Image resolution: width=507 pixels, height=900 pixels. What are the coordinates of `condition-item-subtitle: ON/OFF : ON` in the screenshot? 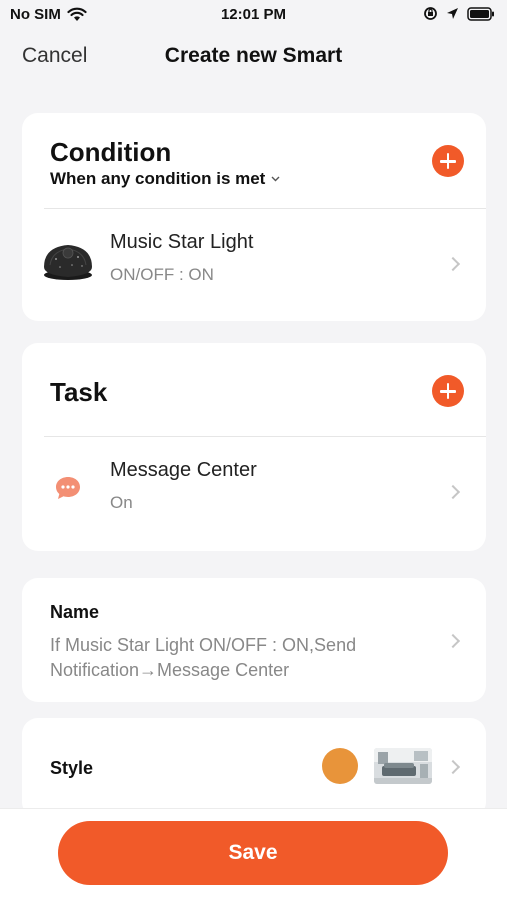 It's located at (162, 274).